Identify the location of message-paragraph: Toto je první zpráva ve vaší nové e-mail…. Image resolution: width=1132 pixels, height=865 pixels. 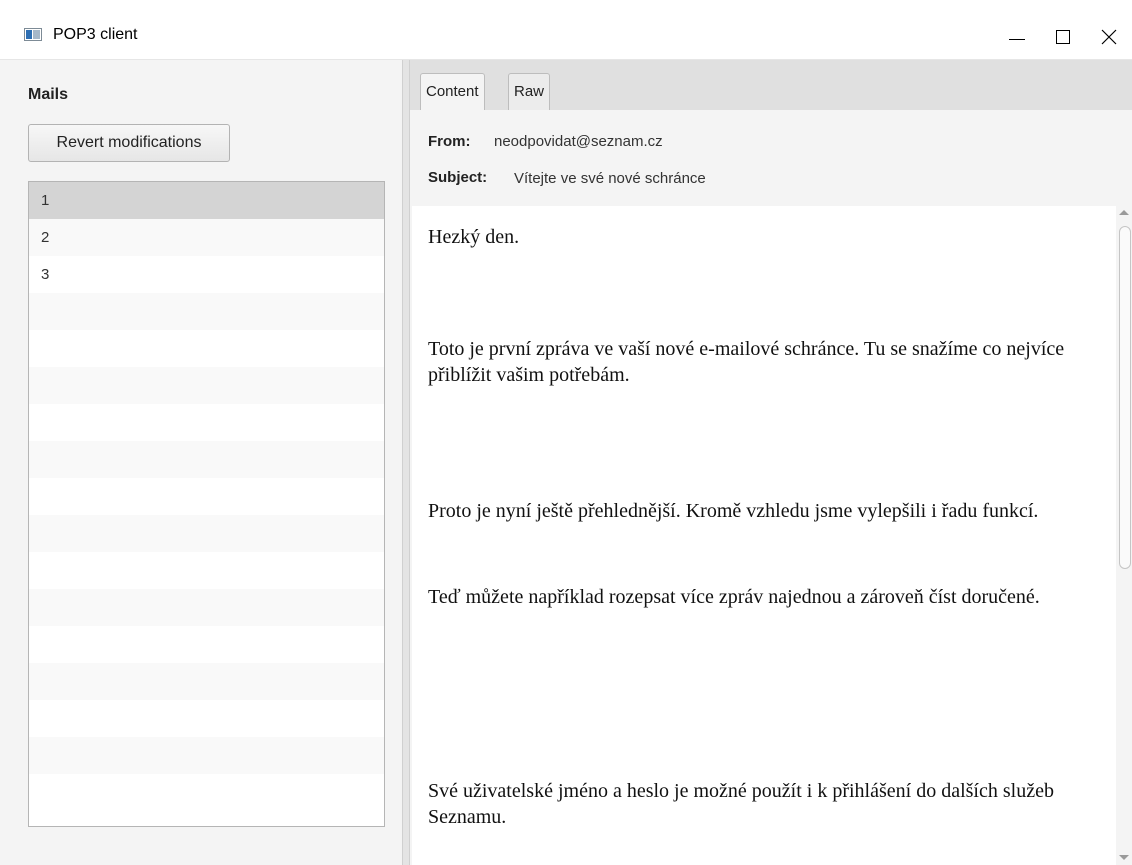
(746, 362).